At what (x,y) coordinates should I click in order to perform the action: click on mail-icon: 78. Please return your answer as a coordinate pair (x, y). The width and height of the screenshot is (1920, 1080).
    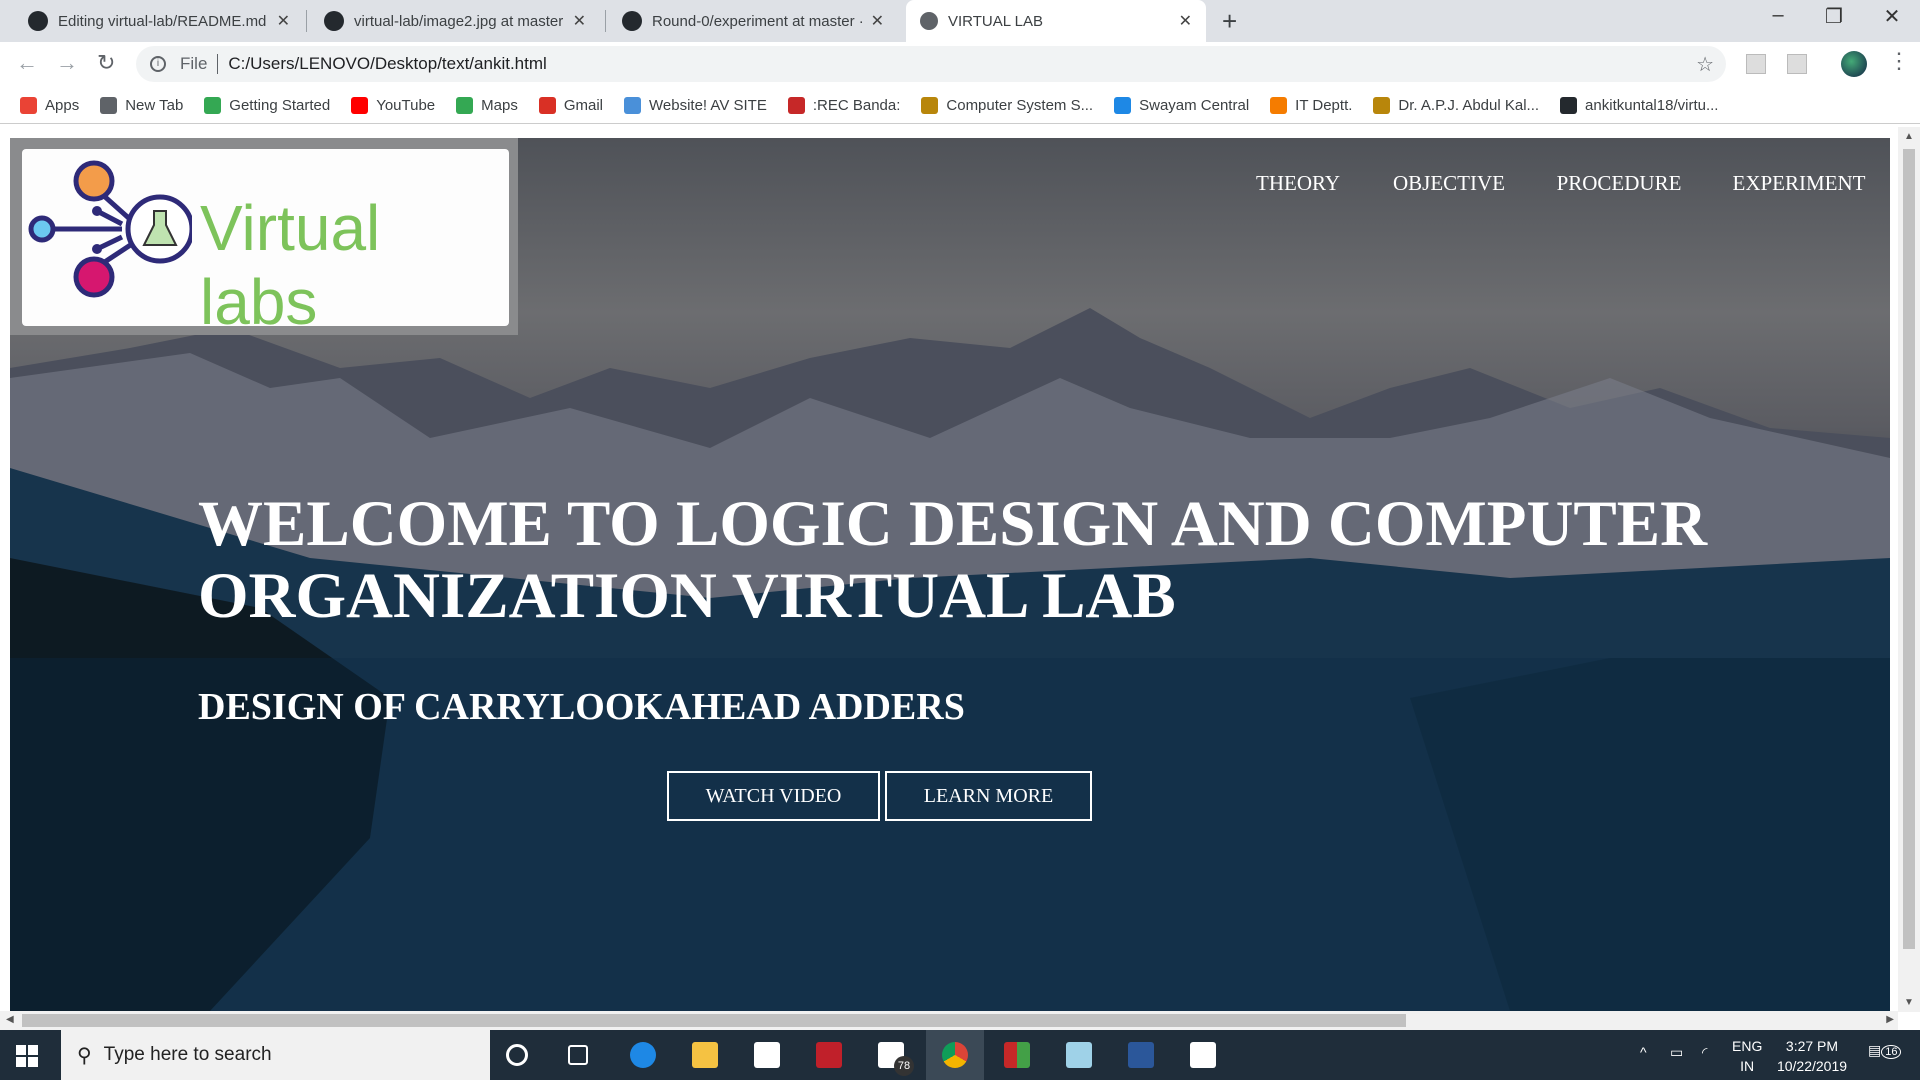
    Looking at the image, I should click on (896, 1059).